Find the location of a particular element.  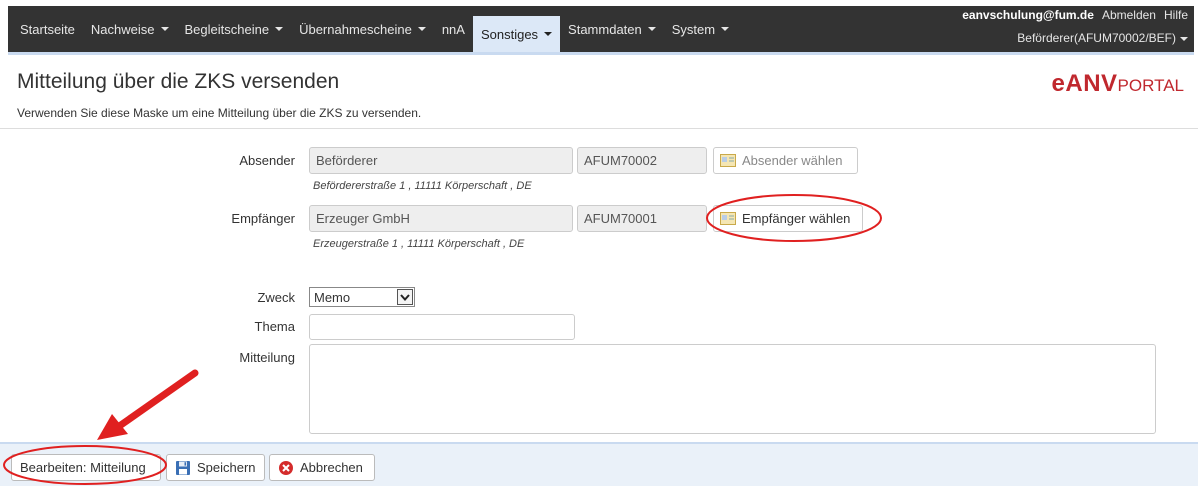

empfaenger-waehlen-button: Empfänger wählen is located at coordinates (788, 218).